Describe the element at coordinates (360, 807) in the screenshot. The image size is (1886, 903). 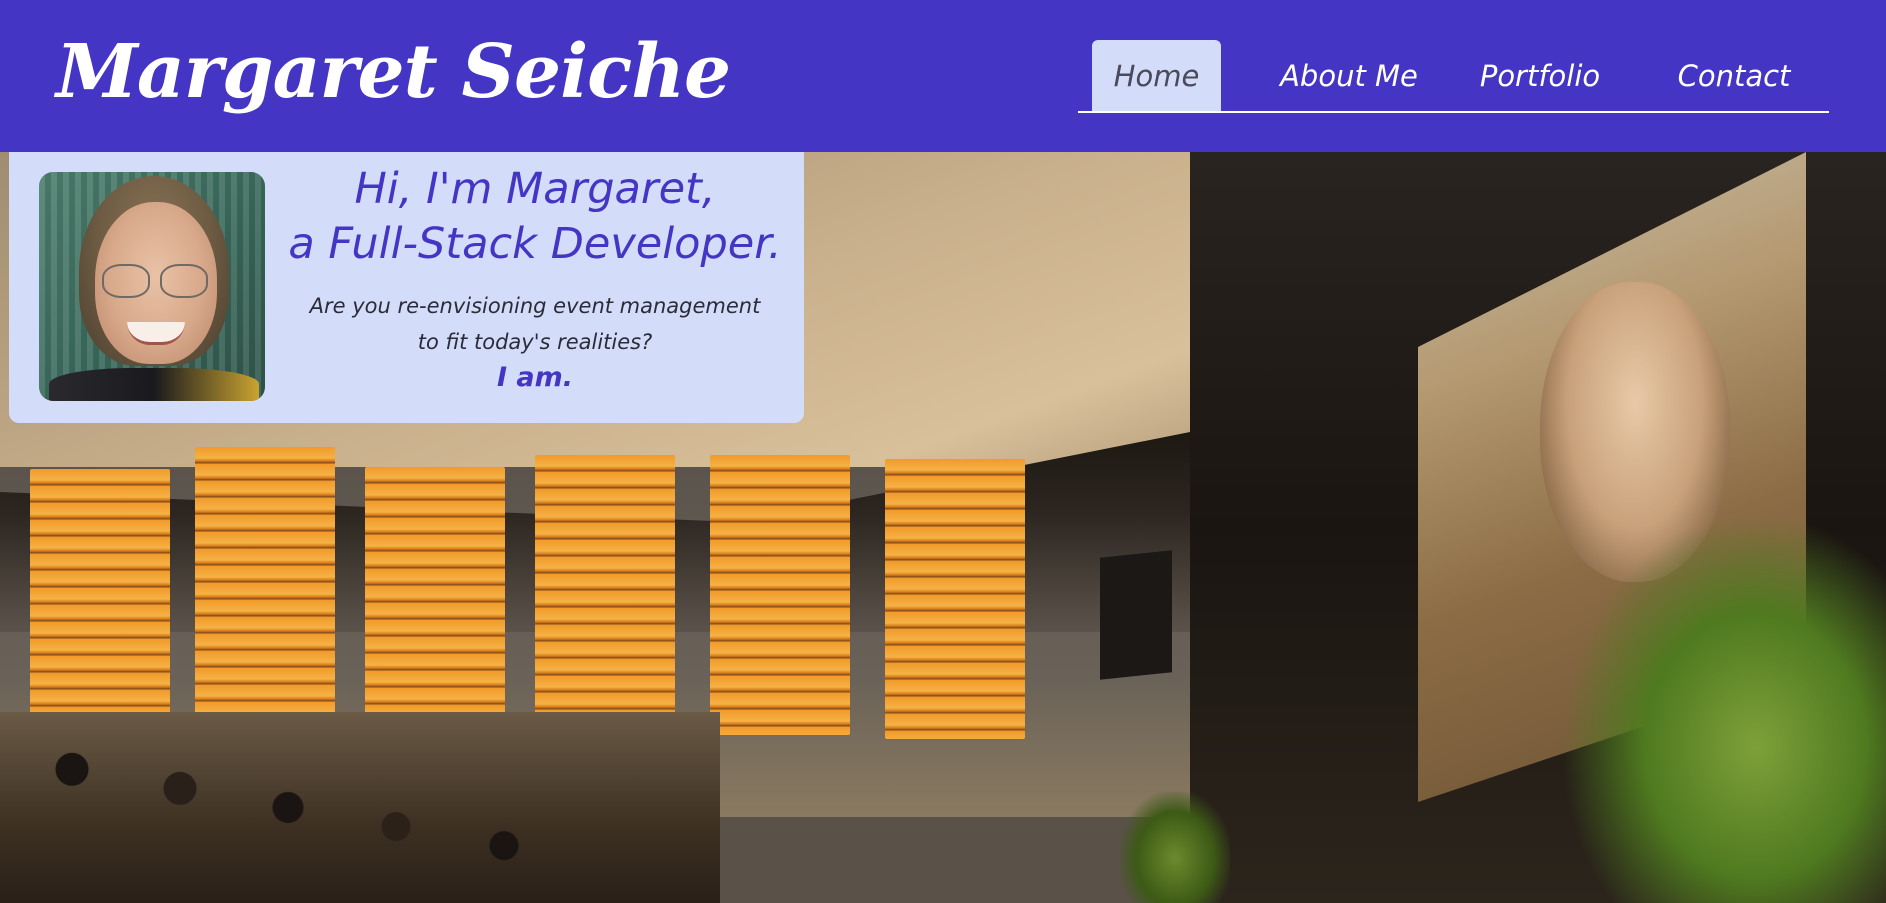
I see `hero-audience` at that location.